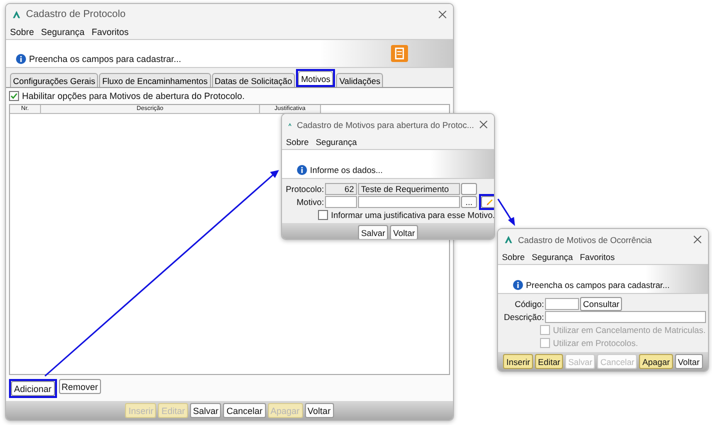  Describe the element at coordinates (310, 202) in the screenshot. I see `field-label: Motivo:` at that location.